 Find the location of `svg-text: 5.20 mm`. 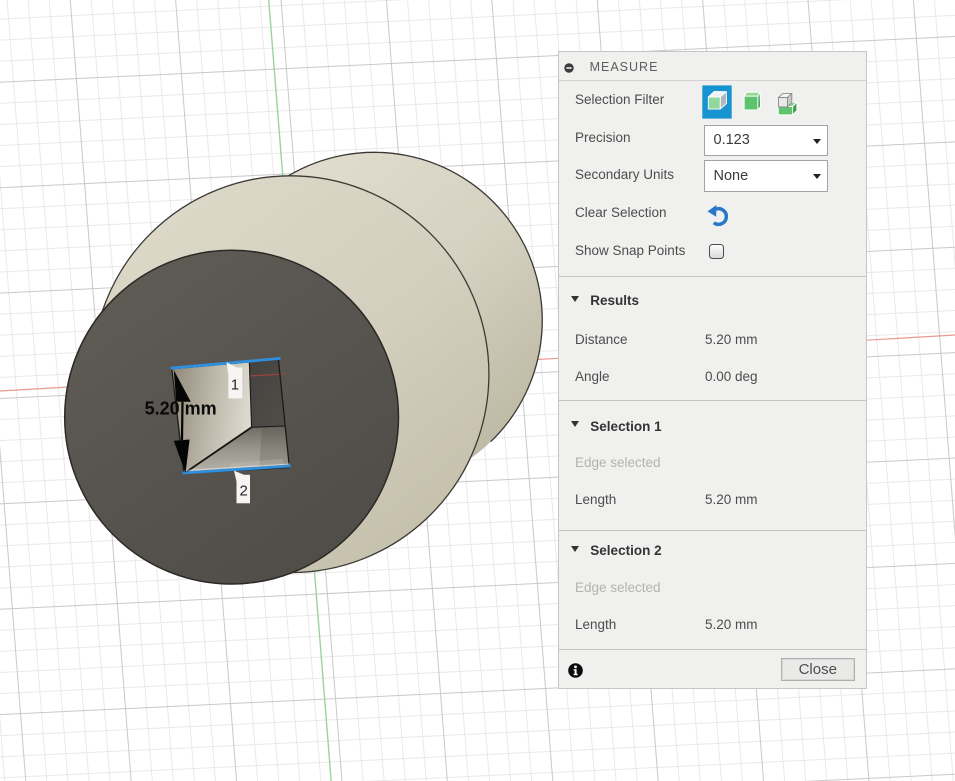

svg-text: 5.20 mm is located at coordinates (181, 409).